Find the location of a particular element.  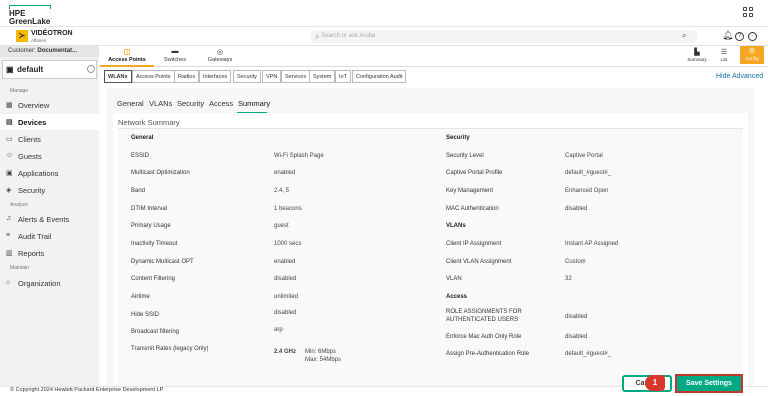

tenant-sub: Affaires is located at coordinates (39, 40).